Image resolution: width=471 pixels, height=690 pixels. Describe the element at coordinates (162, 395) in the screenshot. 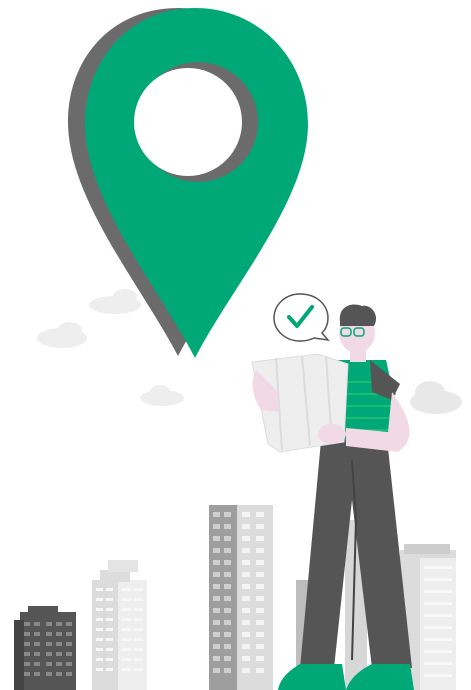

I see `cloud-icon-center` at that location.